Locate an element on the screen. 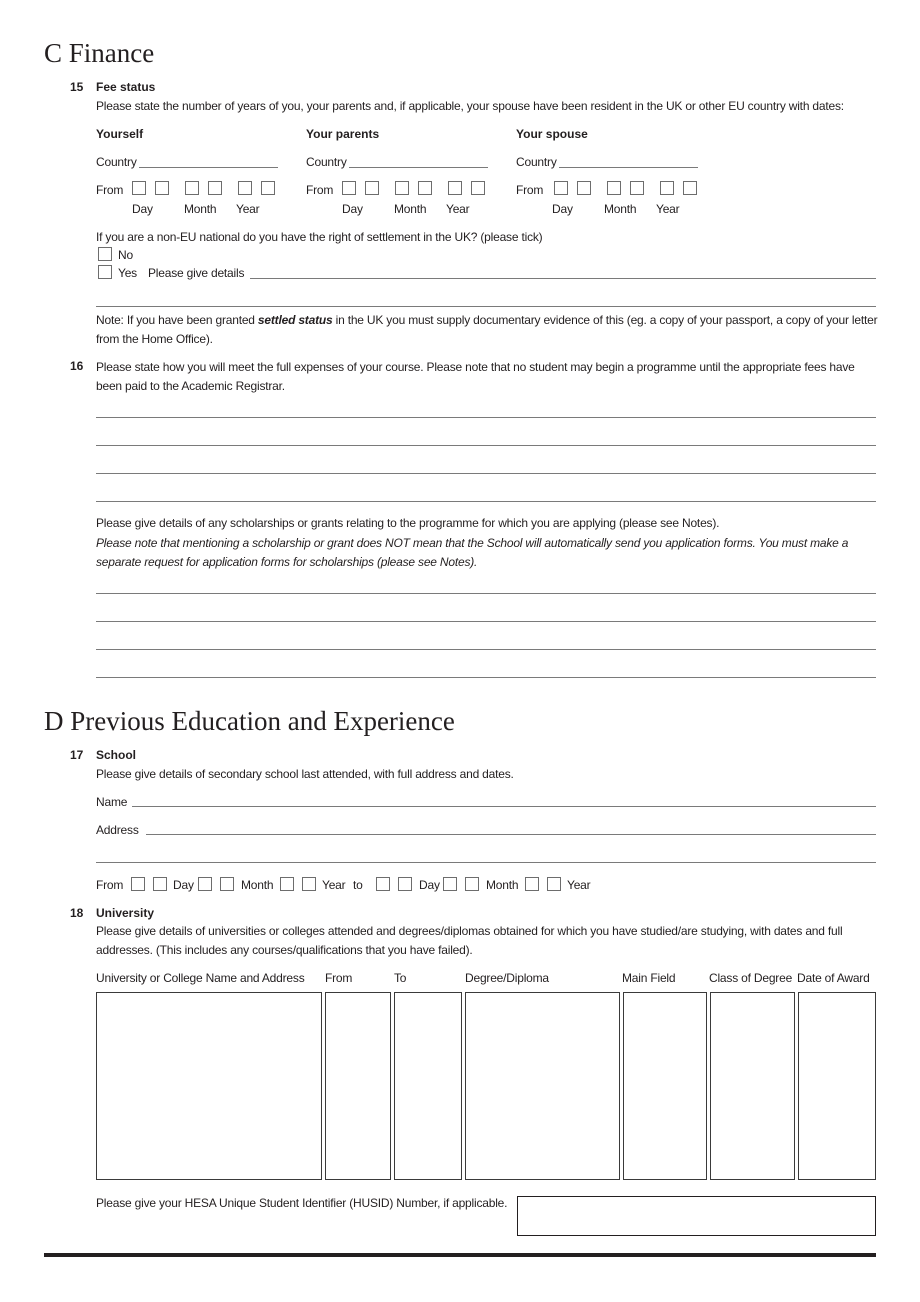 The width and height of the screenshot is (920, 1302). settlement-no-checkbox is located at coordinates (105, 254).